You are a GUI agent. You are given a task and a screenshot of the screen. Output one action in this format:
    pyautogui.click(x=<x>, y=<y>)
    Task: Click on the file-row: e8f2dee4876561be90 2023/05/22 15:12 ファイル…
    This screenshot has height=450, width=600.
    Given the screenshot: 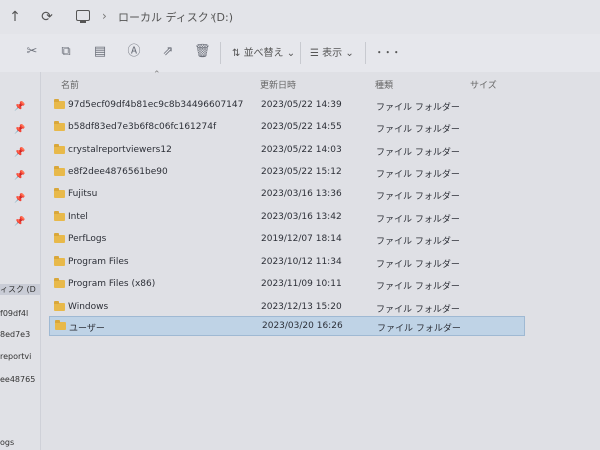 What is the action you would take?
    pyautogui.click(x=287, y=173)
    